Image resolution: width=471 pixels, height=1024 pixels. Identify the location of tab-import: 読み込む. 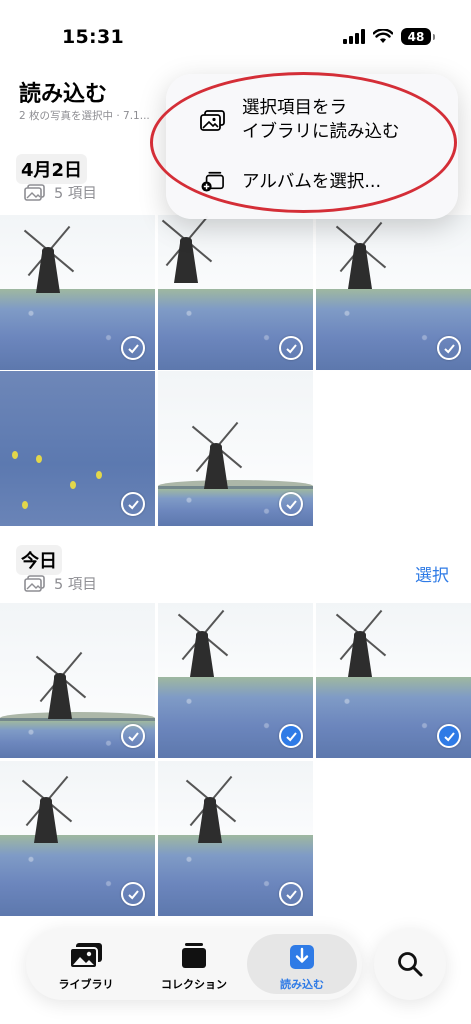
(302, 964).